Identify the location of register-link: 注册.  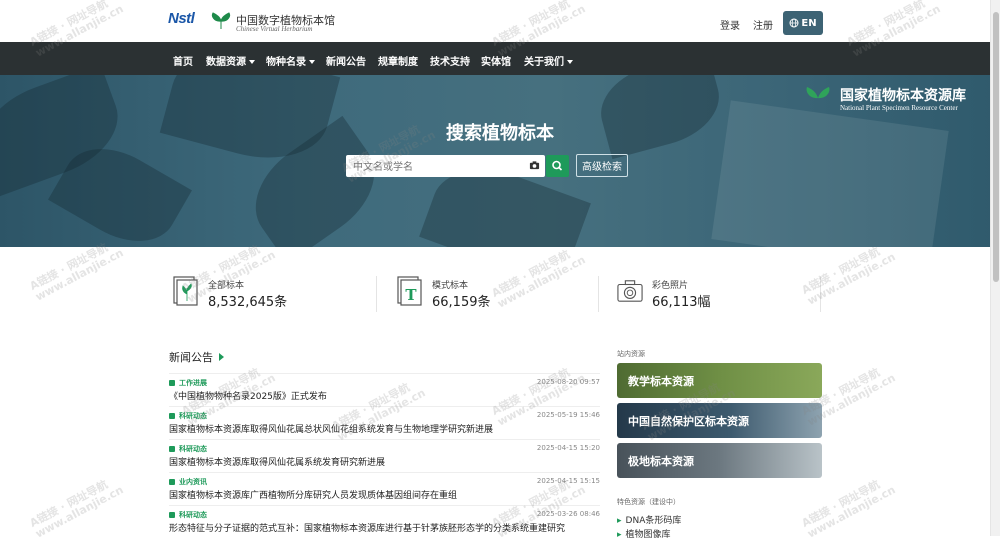
(763, 24).